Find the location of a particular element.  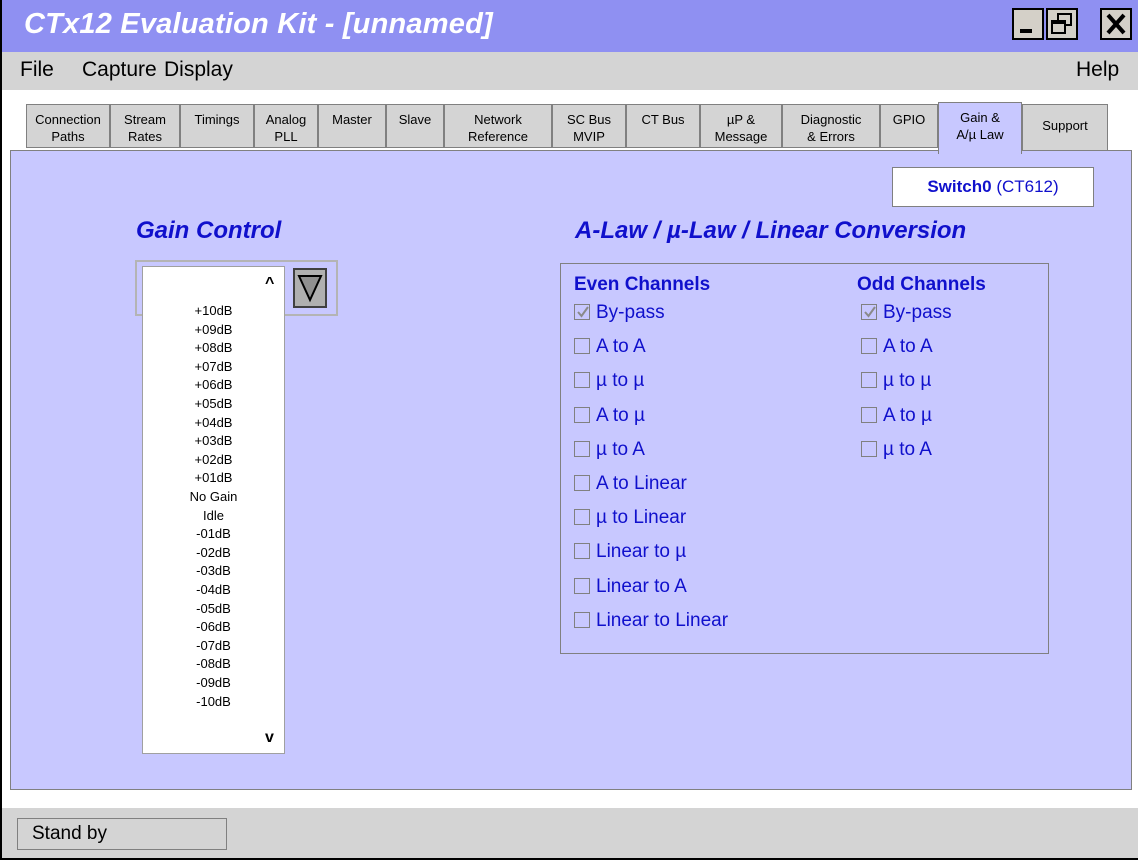

gain-option: +06dB is located at coordinates (213, 384).